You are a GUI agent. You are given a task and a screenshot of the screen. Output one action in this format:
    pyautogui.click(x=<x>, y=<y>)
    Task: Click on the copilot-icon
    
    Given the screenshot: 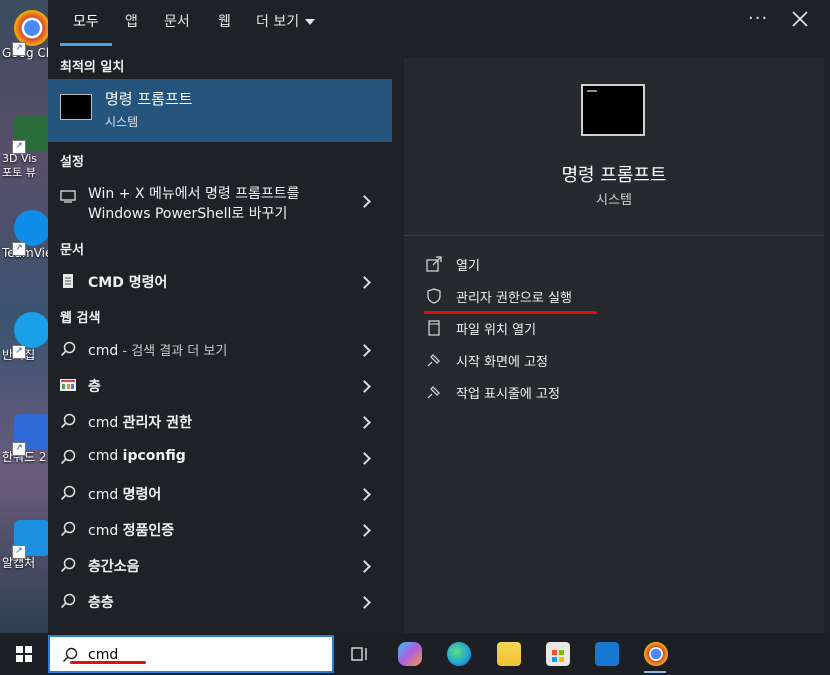 What is the action you would take?
    pyautogui.click(x=410, y=654)
    